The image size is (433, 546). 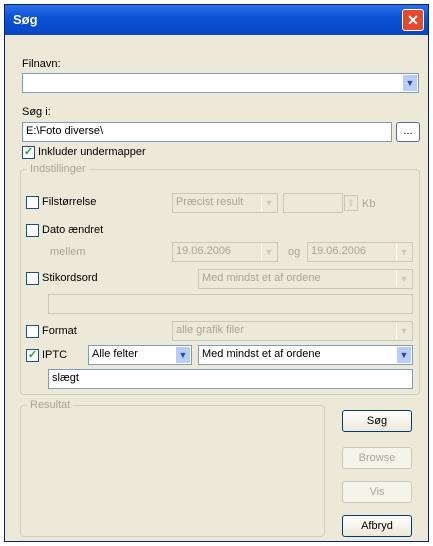 What do you see at coordinates (32, 331) in the screenshot?
I see `format-checkbox` at bounding box center [32, 331].